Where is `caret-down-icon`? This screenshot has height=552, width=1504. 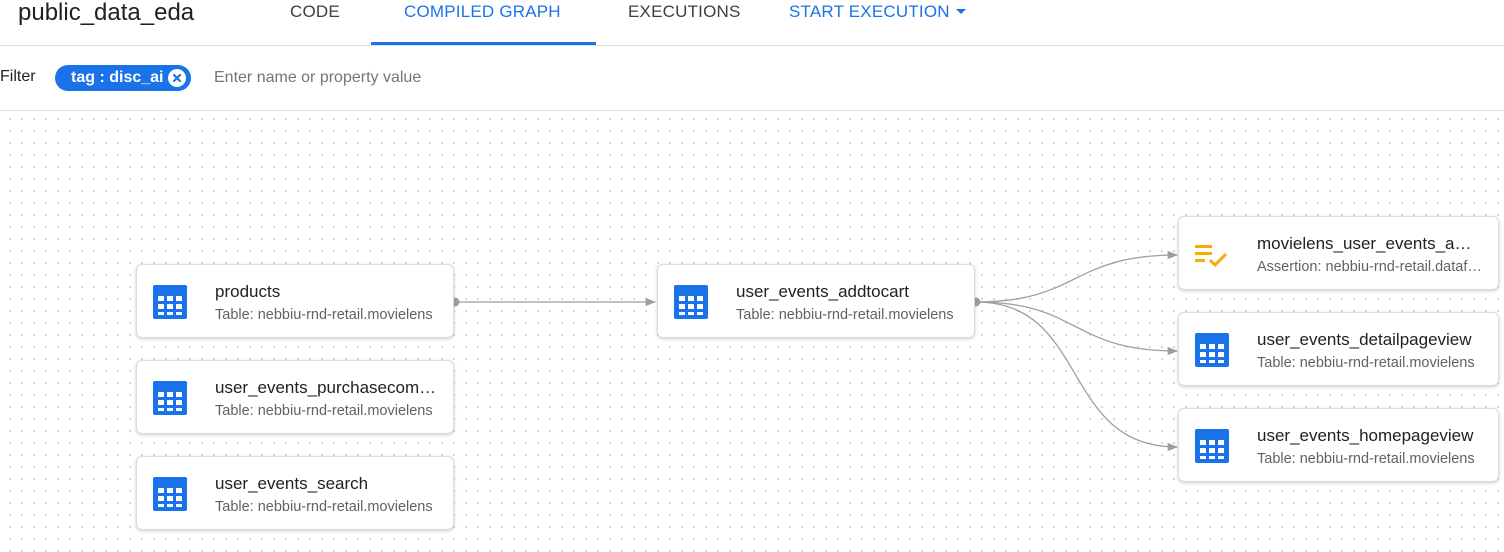 caret-down-icon is located at coordinates (960, 11).